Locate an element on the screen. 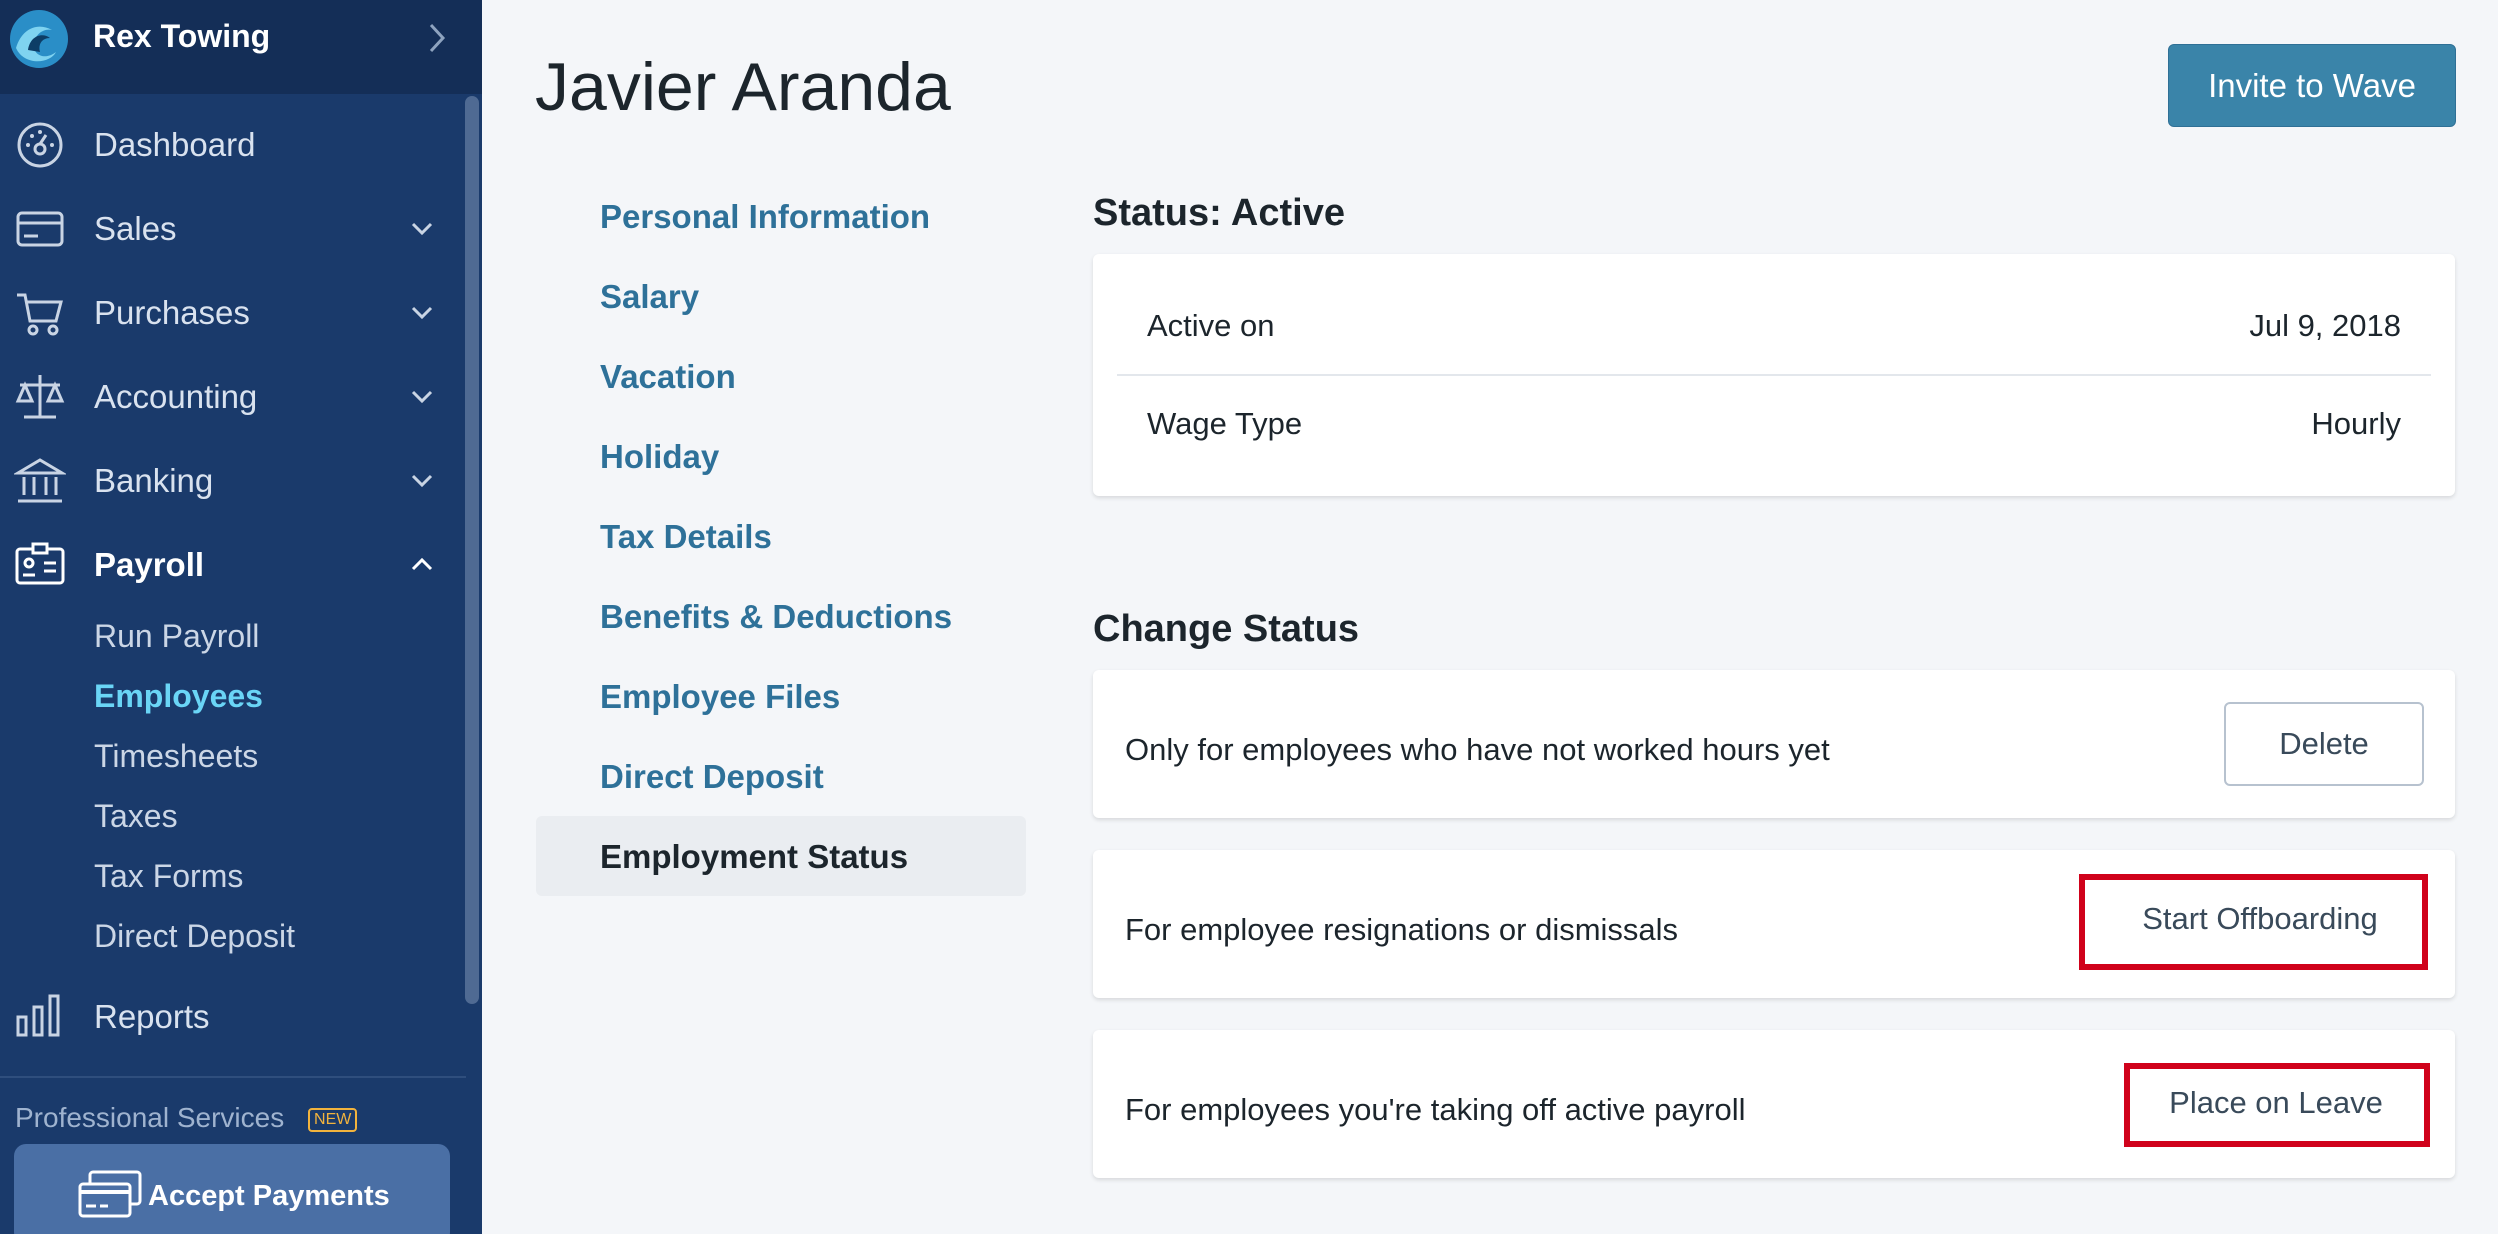  id-badge-icon is located at coordinates (40, 563).